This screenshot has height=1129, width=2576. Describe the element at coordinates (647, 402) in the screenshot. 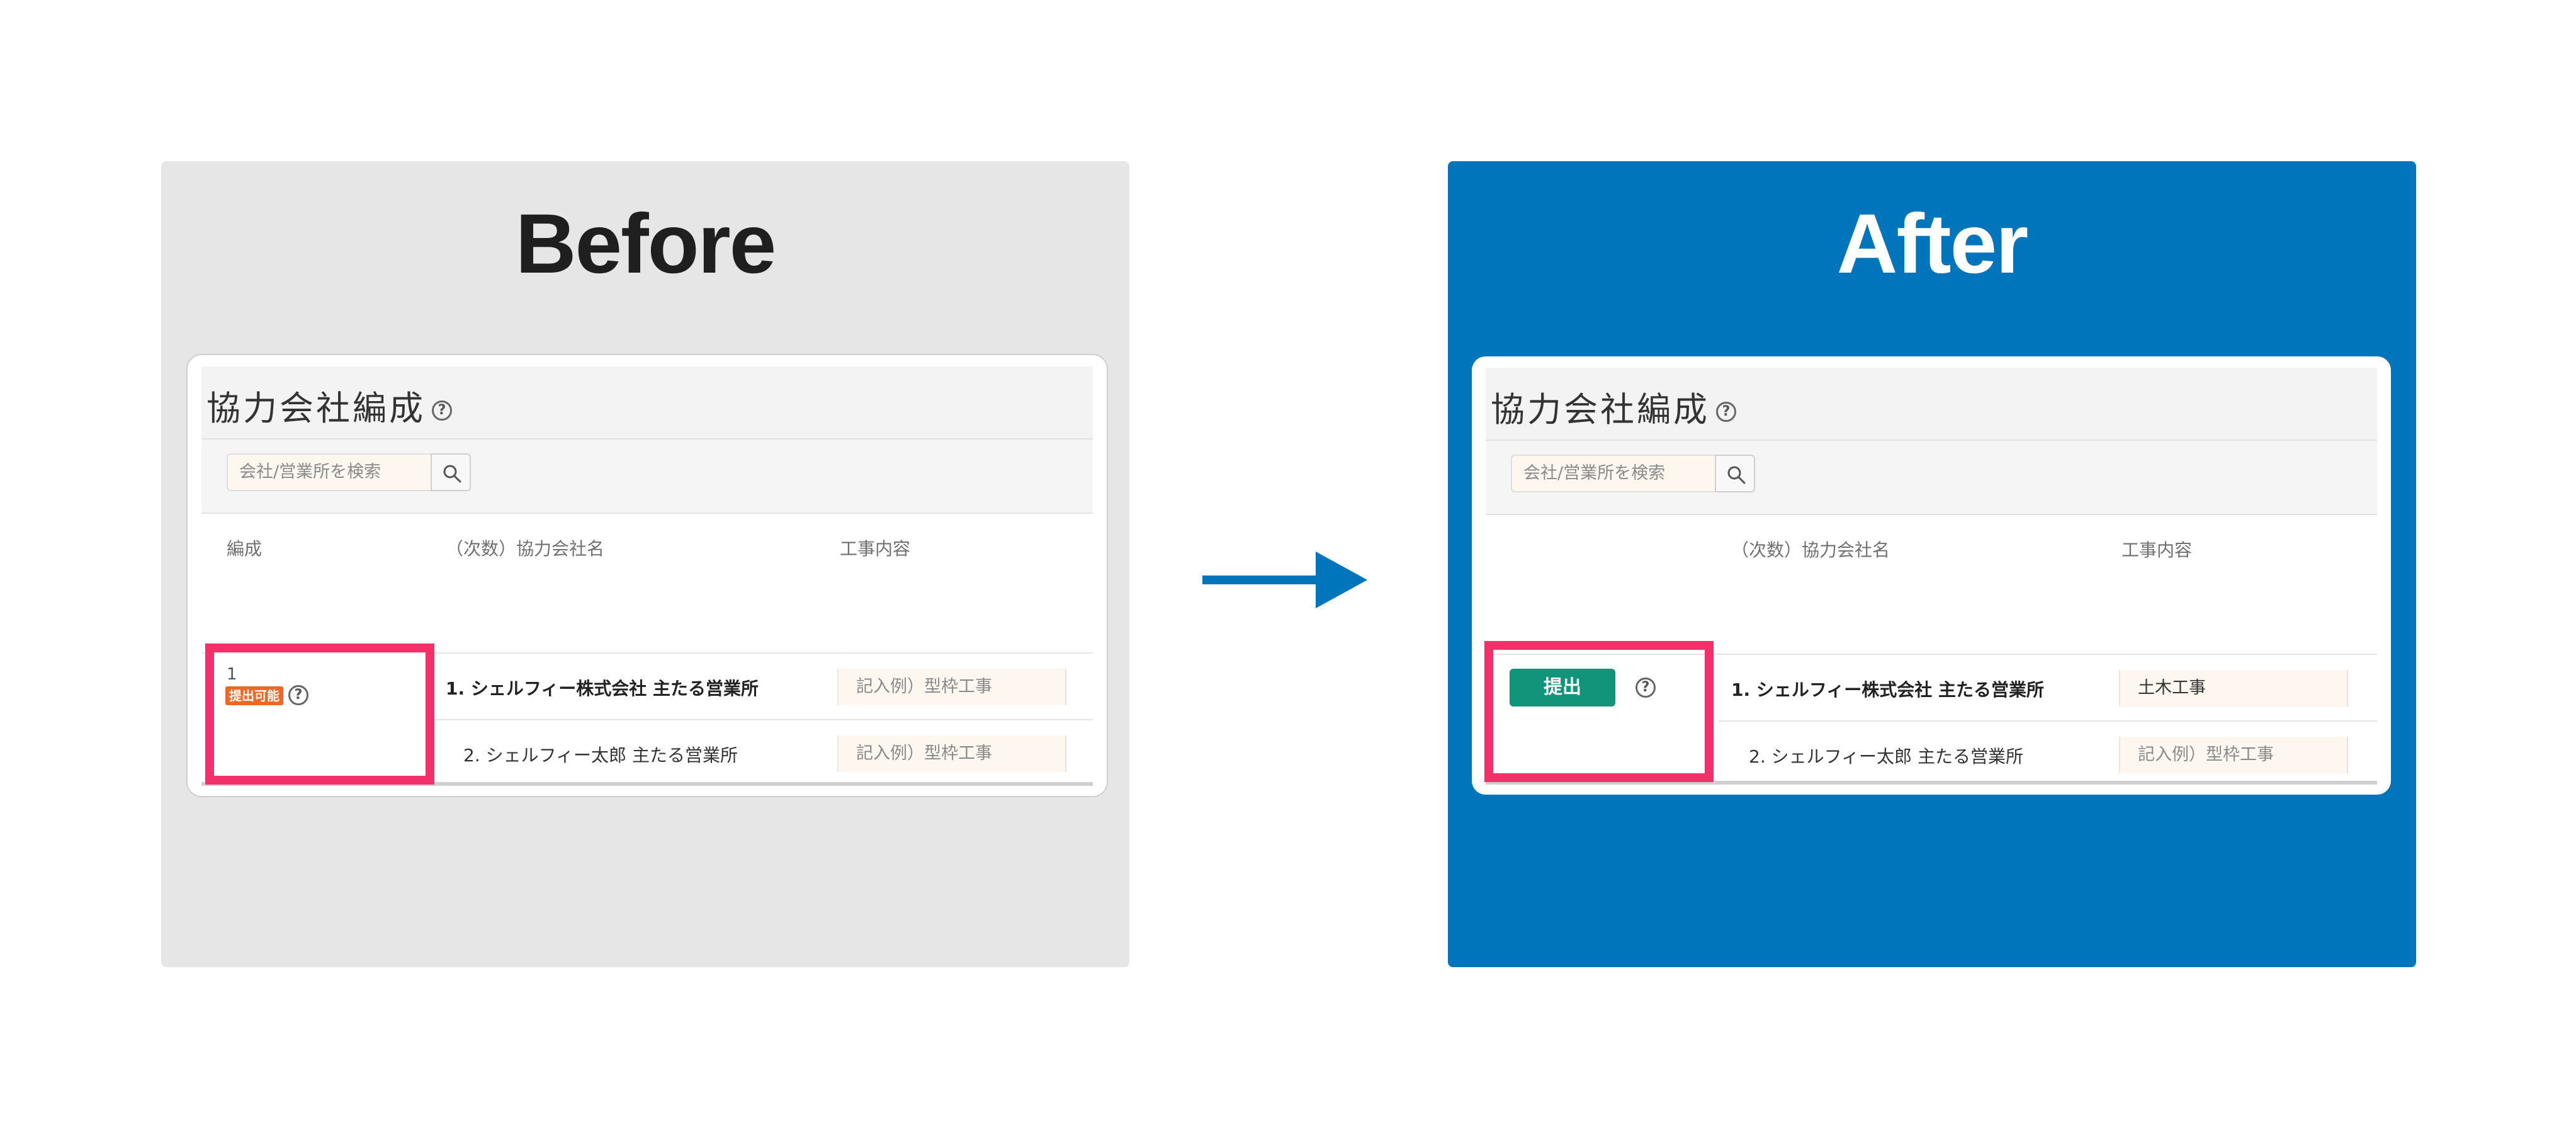

I see `before-card-header: 協力会社編成?` at that location.